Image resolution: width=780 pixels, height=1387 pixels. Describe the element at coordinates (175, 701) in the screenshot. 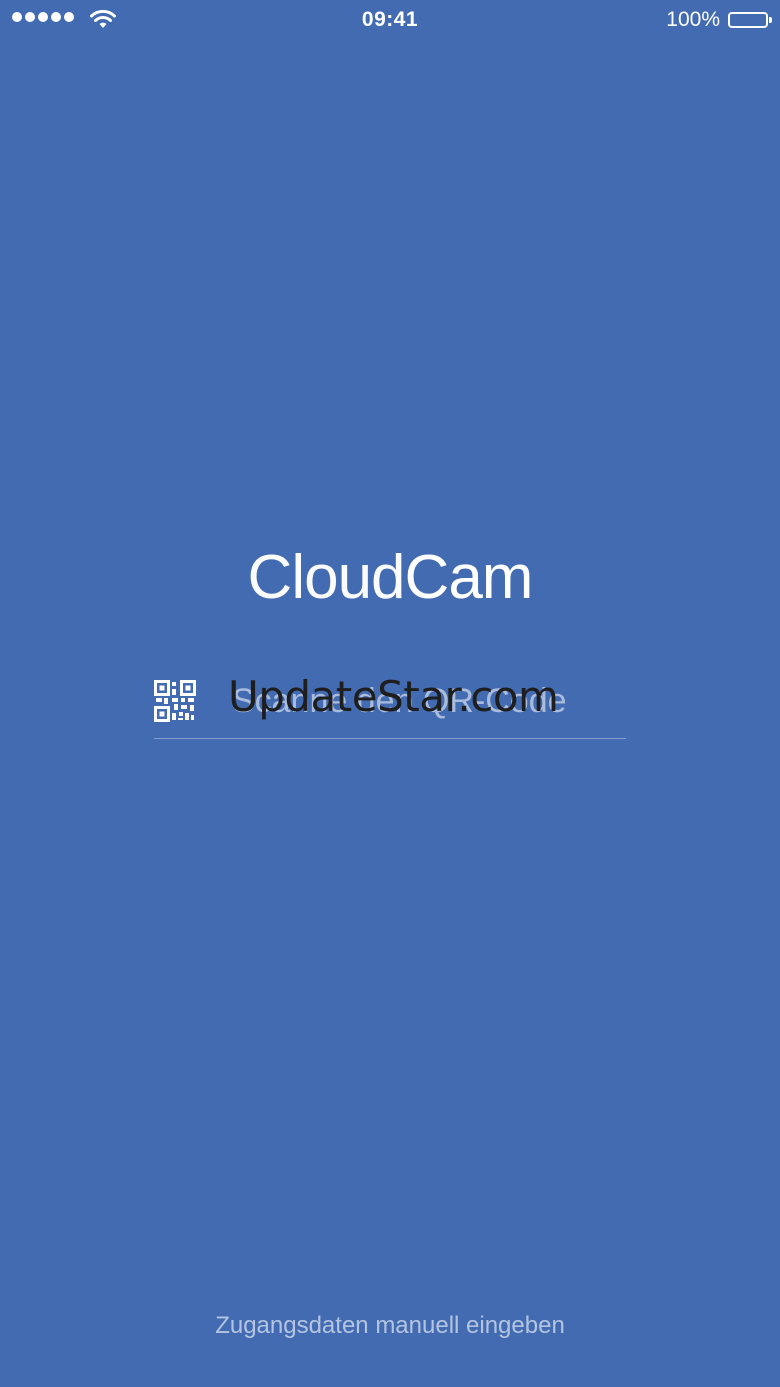

I see `qr-code-icon` at that location.